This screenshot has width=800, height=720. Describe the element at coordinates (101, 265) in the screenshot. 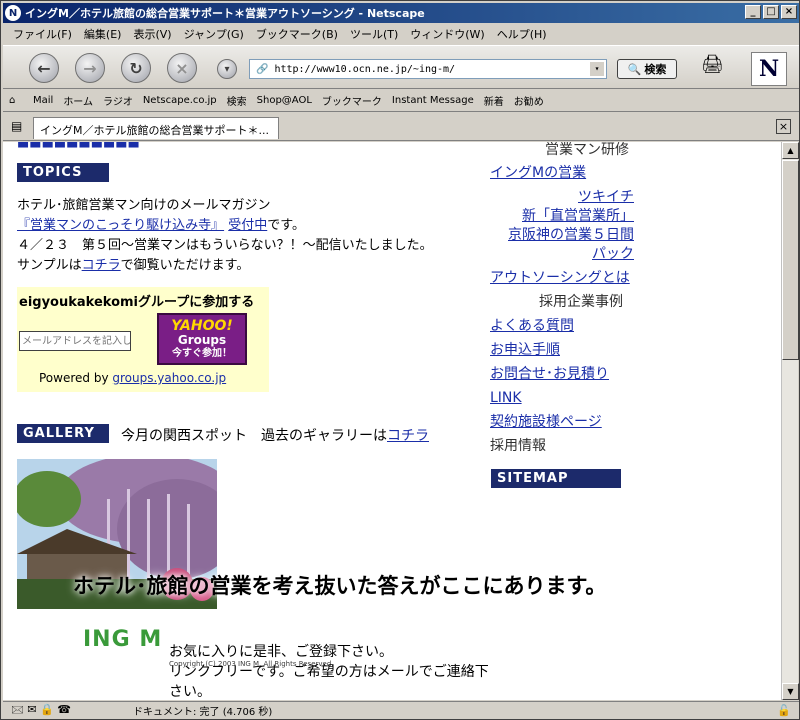

I see `sample-link: コチラ` at that location.